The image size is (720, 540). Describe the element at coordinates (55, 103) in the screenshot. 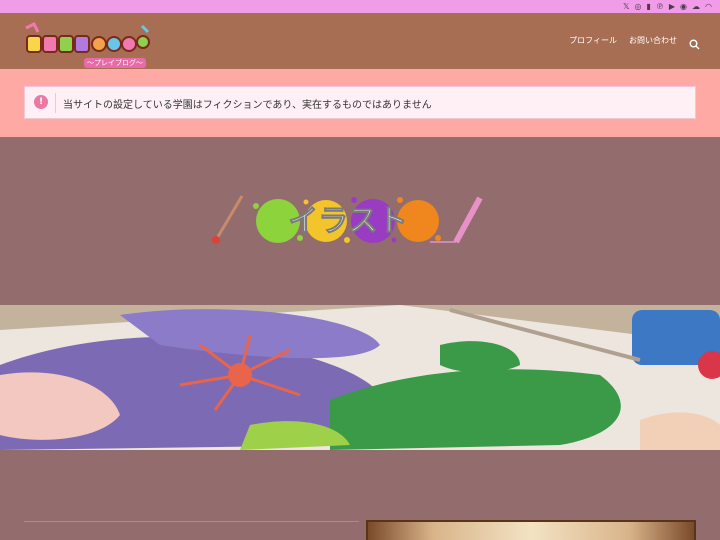

I see `notice-separator` at that location.